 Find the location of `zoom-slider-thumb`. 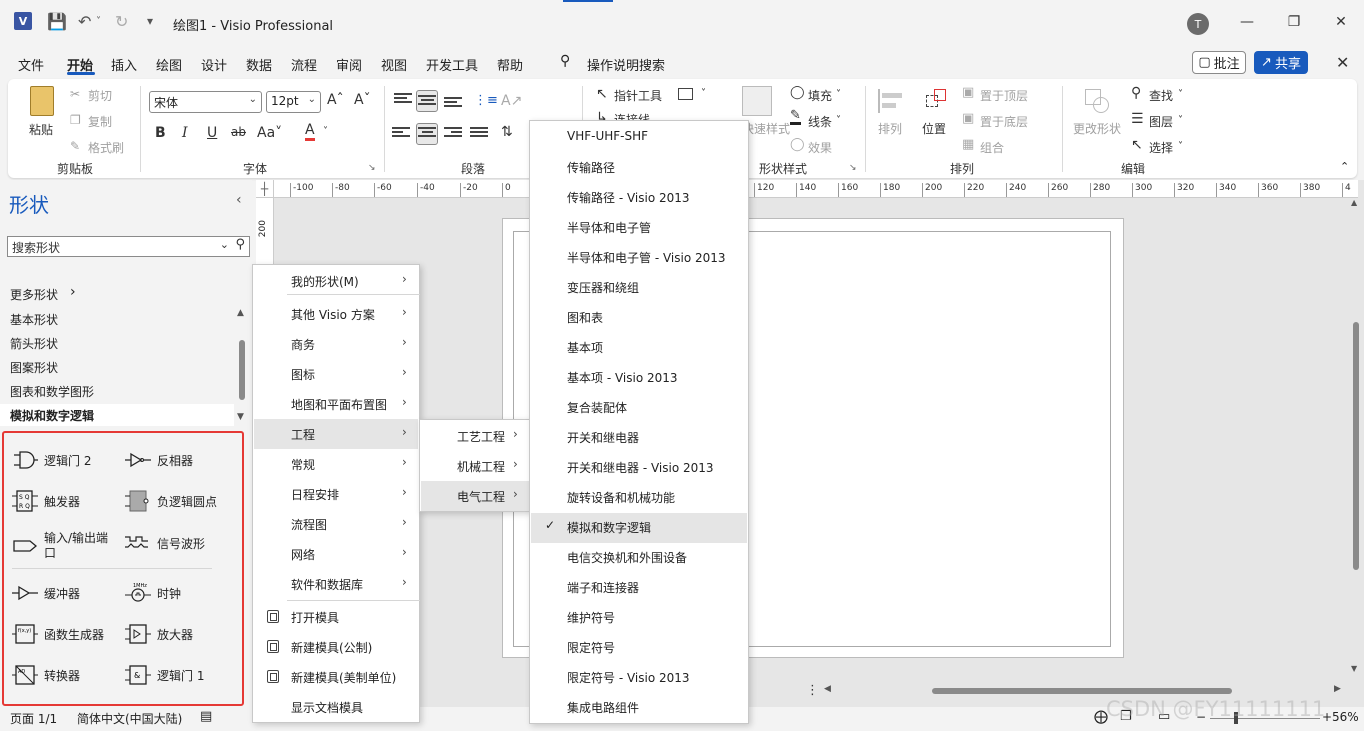

zoom-slider-thumb is located at coordinates (1236, 718).